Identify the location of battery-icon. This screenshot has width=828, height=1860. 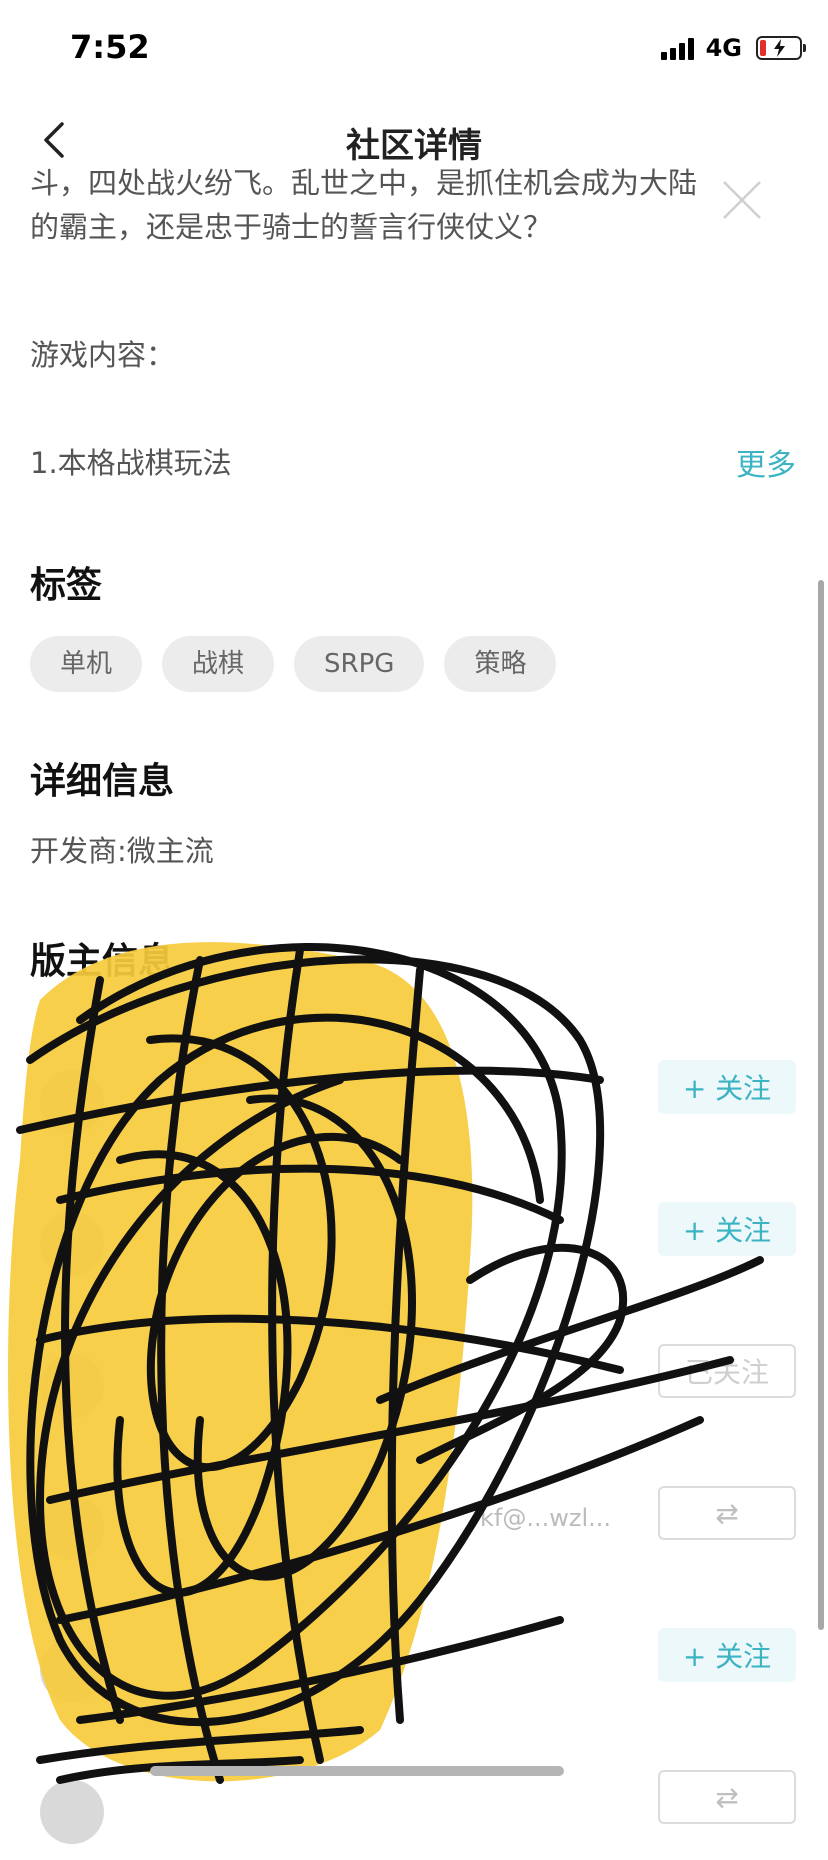
(781, 48).